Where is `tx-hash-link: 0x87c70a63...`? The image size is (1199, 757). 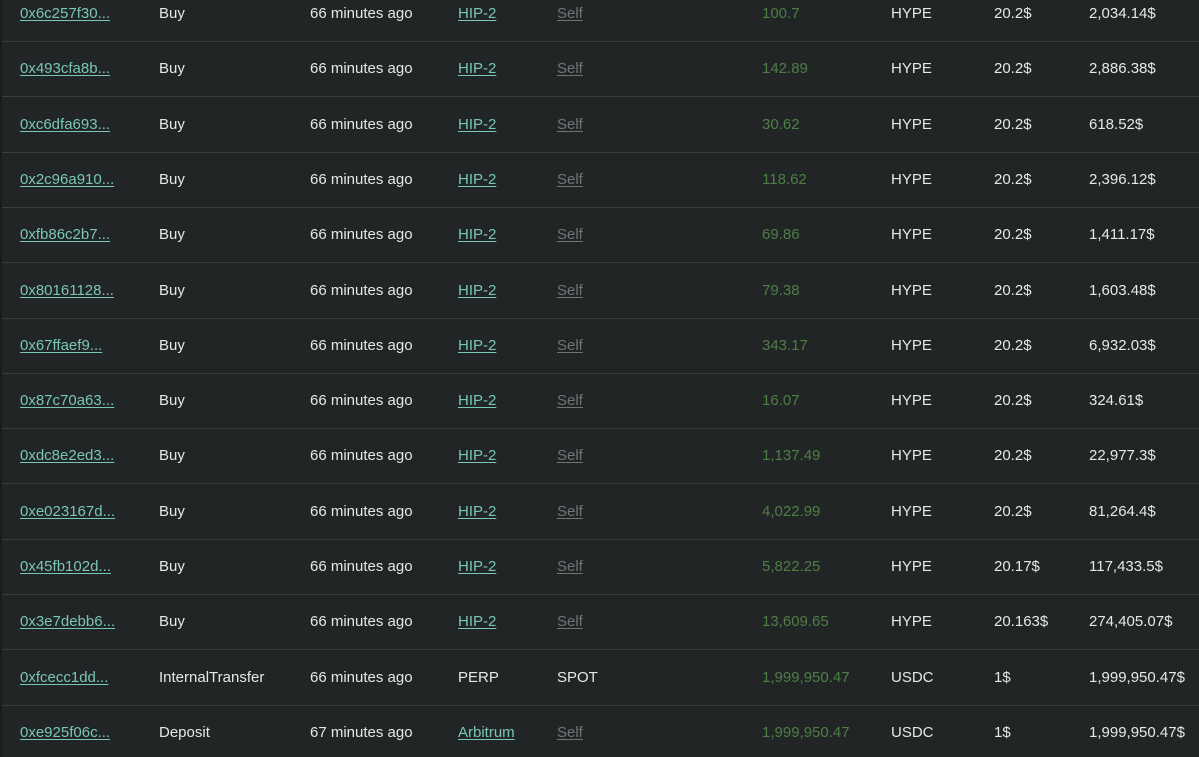
tx-hash-link: 0x87c70a63... is located at coordinates (67, 401).